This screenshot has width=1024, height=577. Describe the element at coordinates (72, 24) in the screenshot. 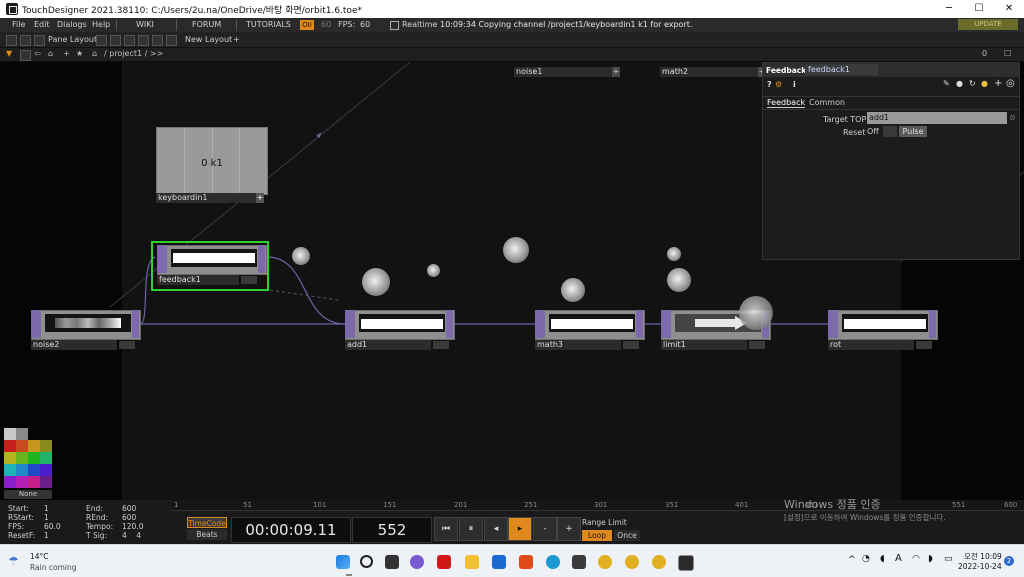

I see `menu-dialogs: Dialogs` at that location.